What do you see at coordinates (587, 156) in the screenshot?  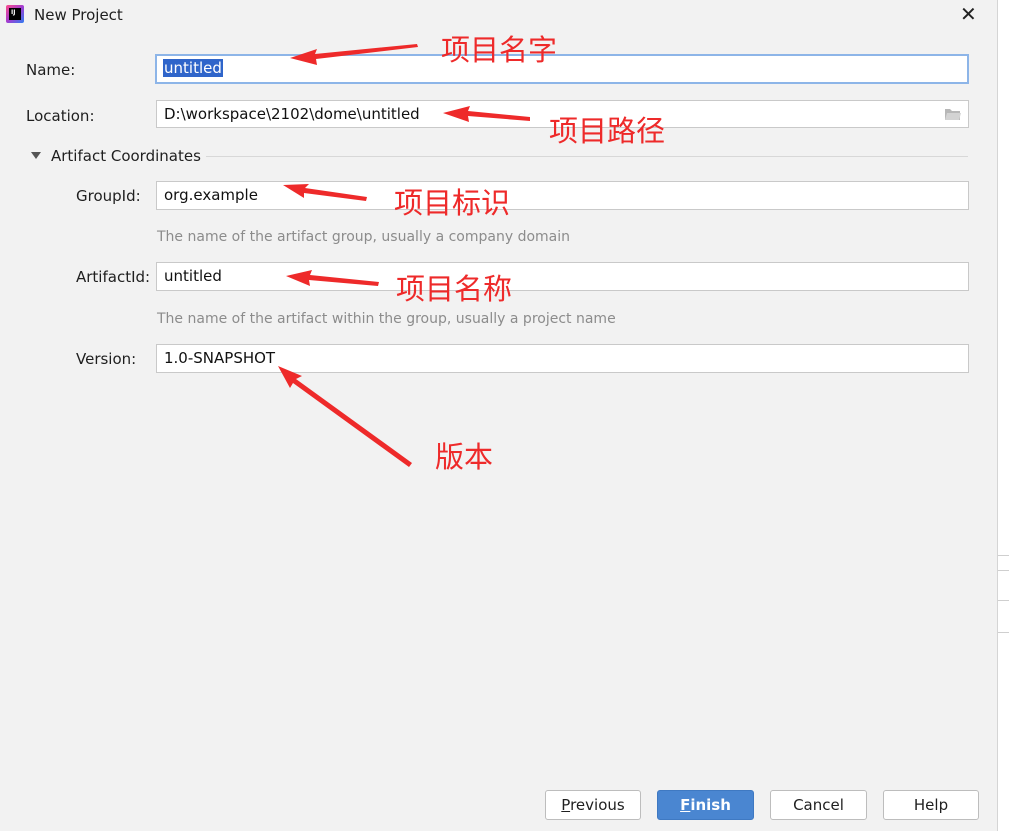 I see `section-divider` at bounding box center [587, 156].